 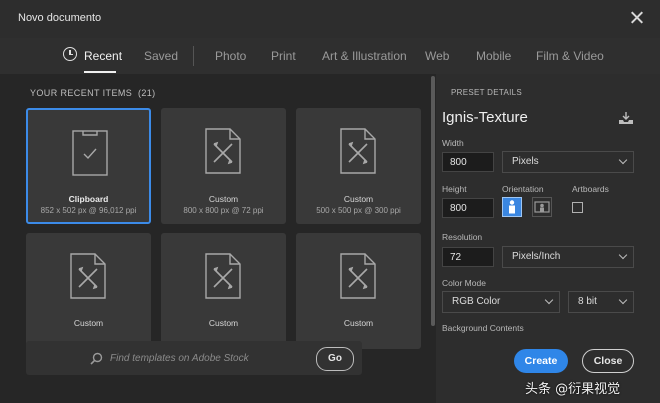 I want to click on template-search-input: Find templates on Adobe Stock, so click(x=194, y=358).